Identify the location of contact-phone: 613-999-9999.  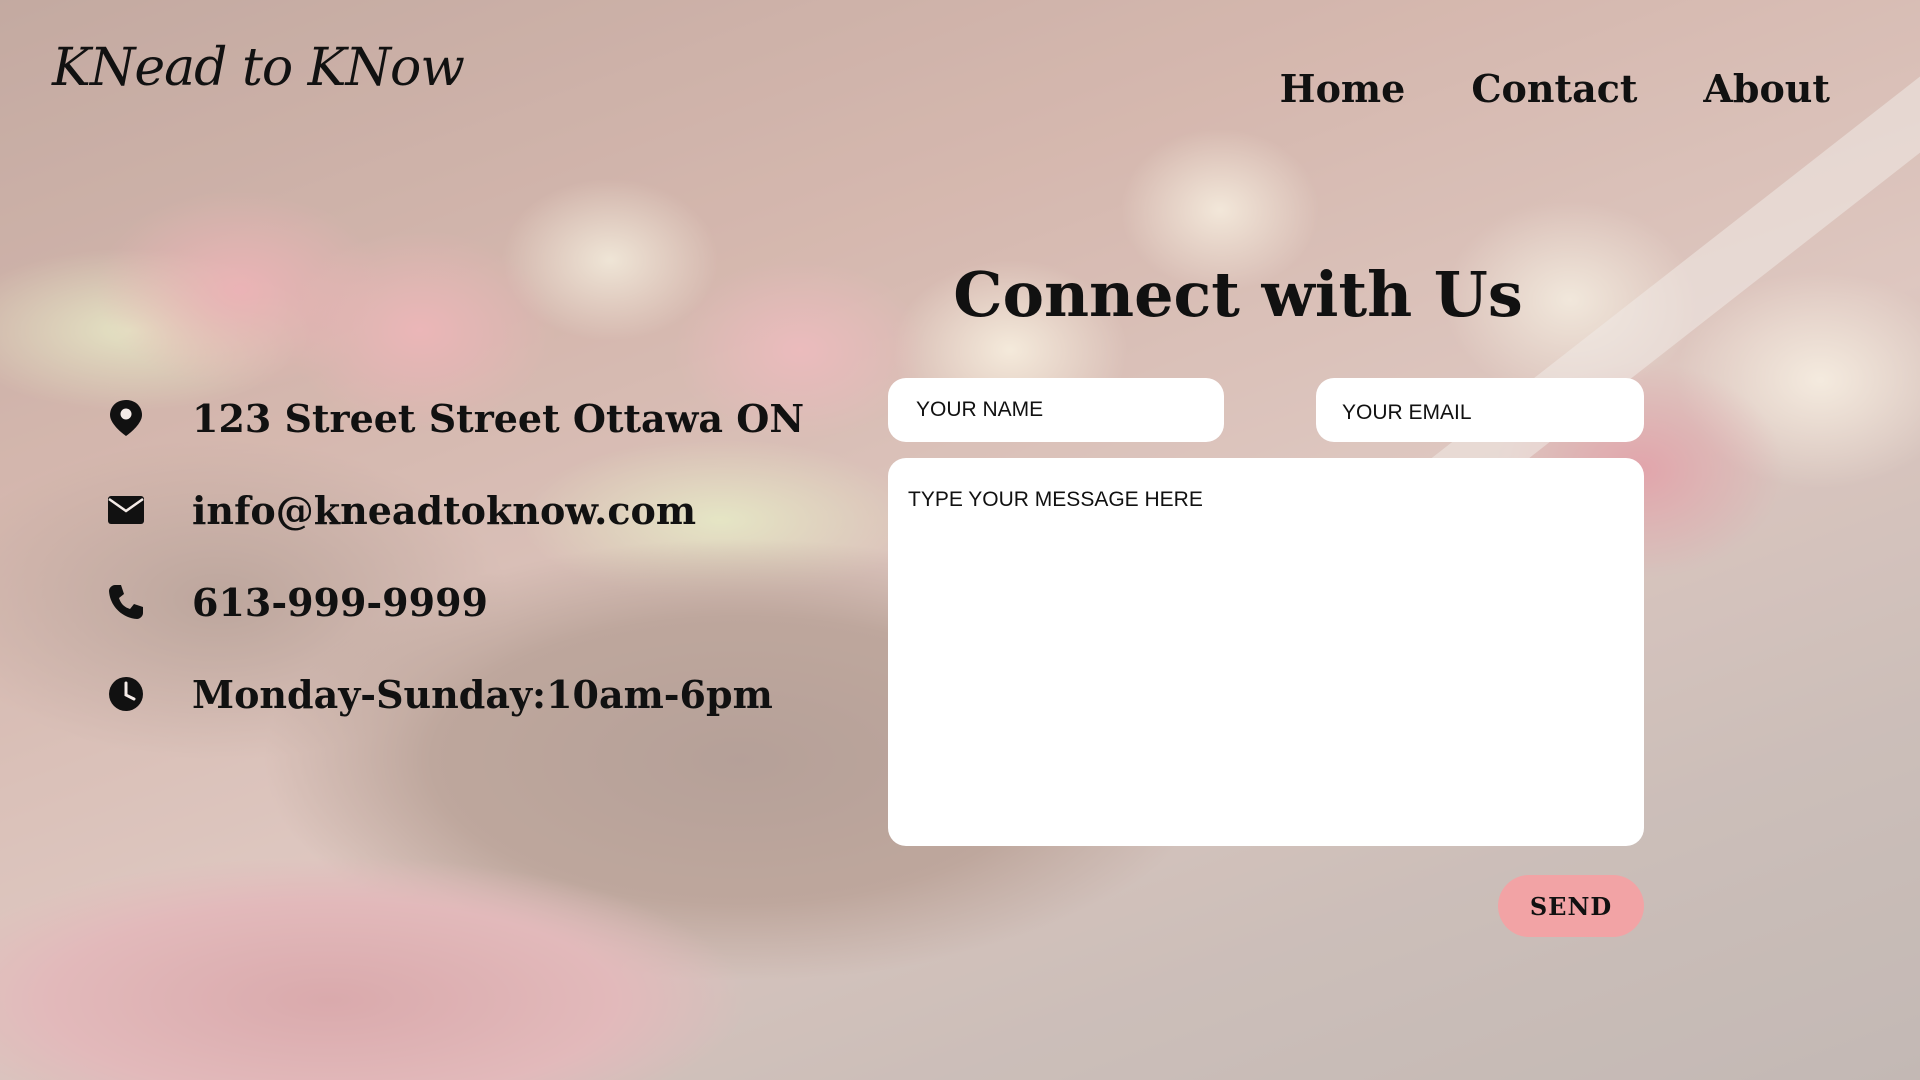
(452, 602).